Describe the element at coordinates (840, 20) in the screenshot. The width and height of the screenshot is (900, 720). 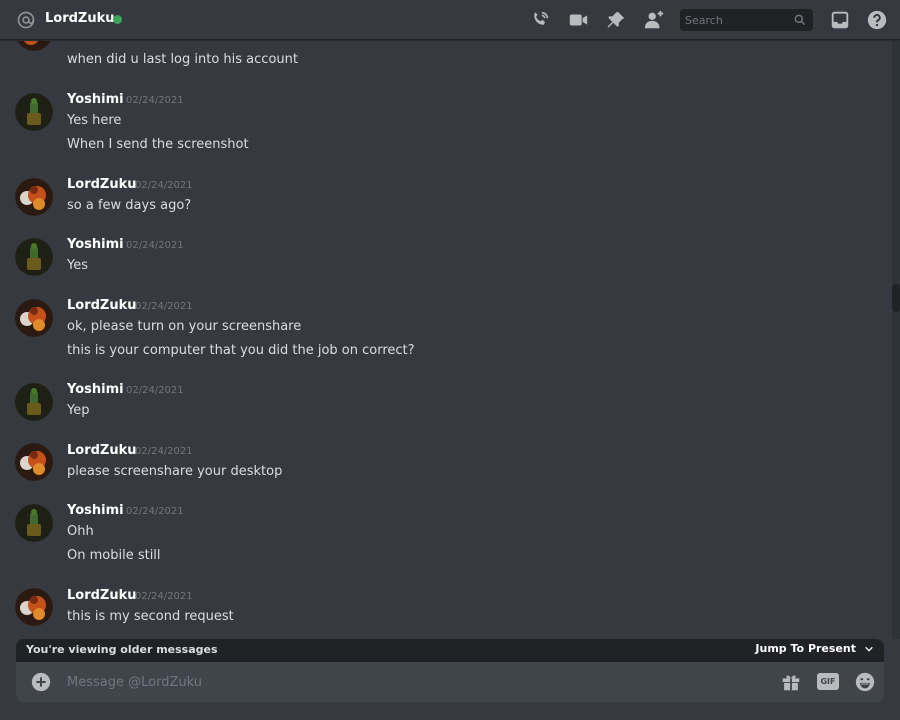
I see `inbox-icon` at that location.